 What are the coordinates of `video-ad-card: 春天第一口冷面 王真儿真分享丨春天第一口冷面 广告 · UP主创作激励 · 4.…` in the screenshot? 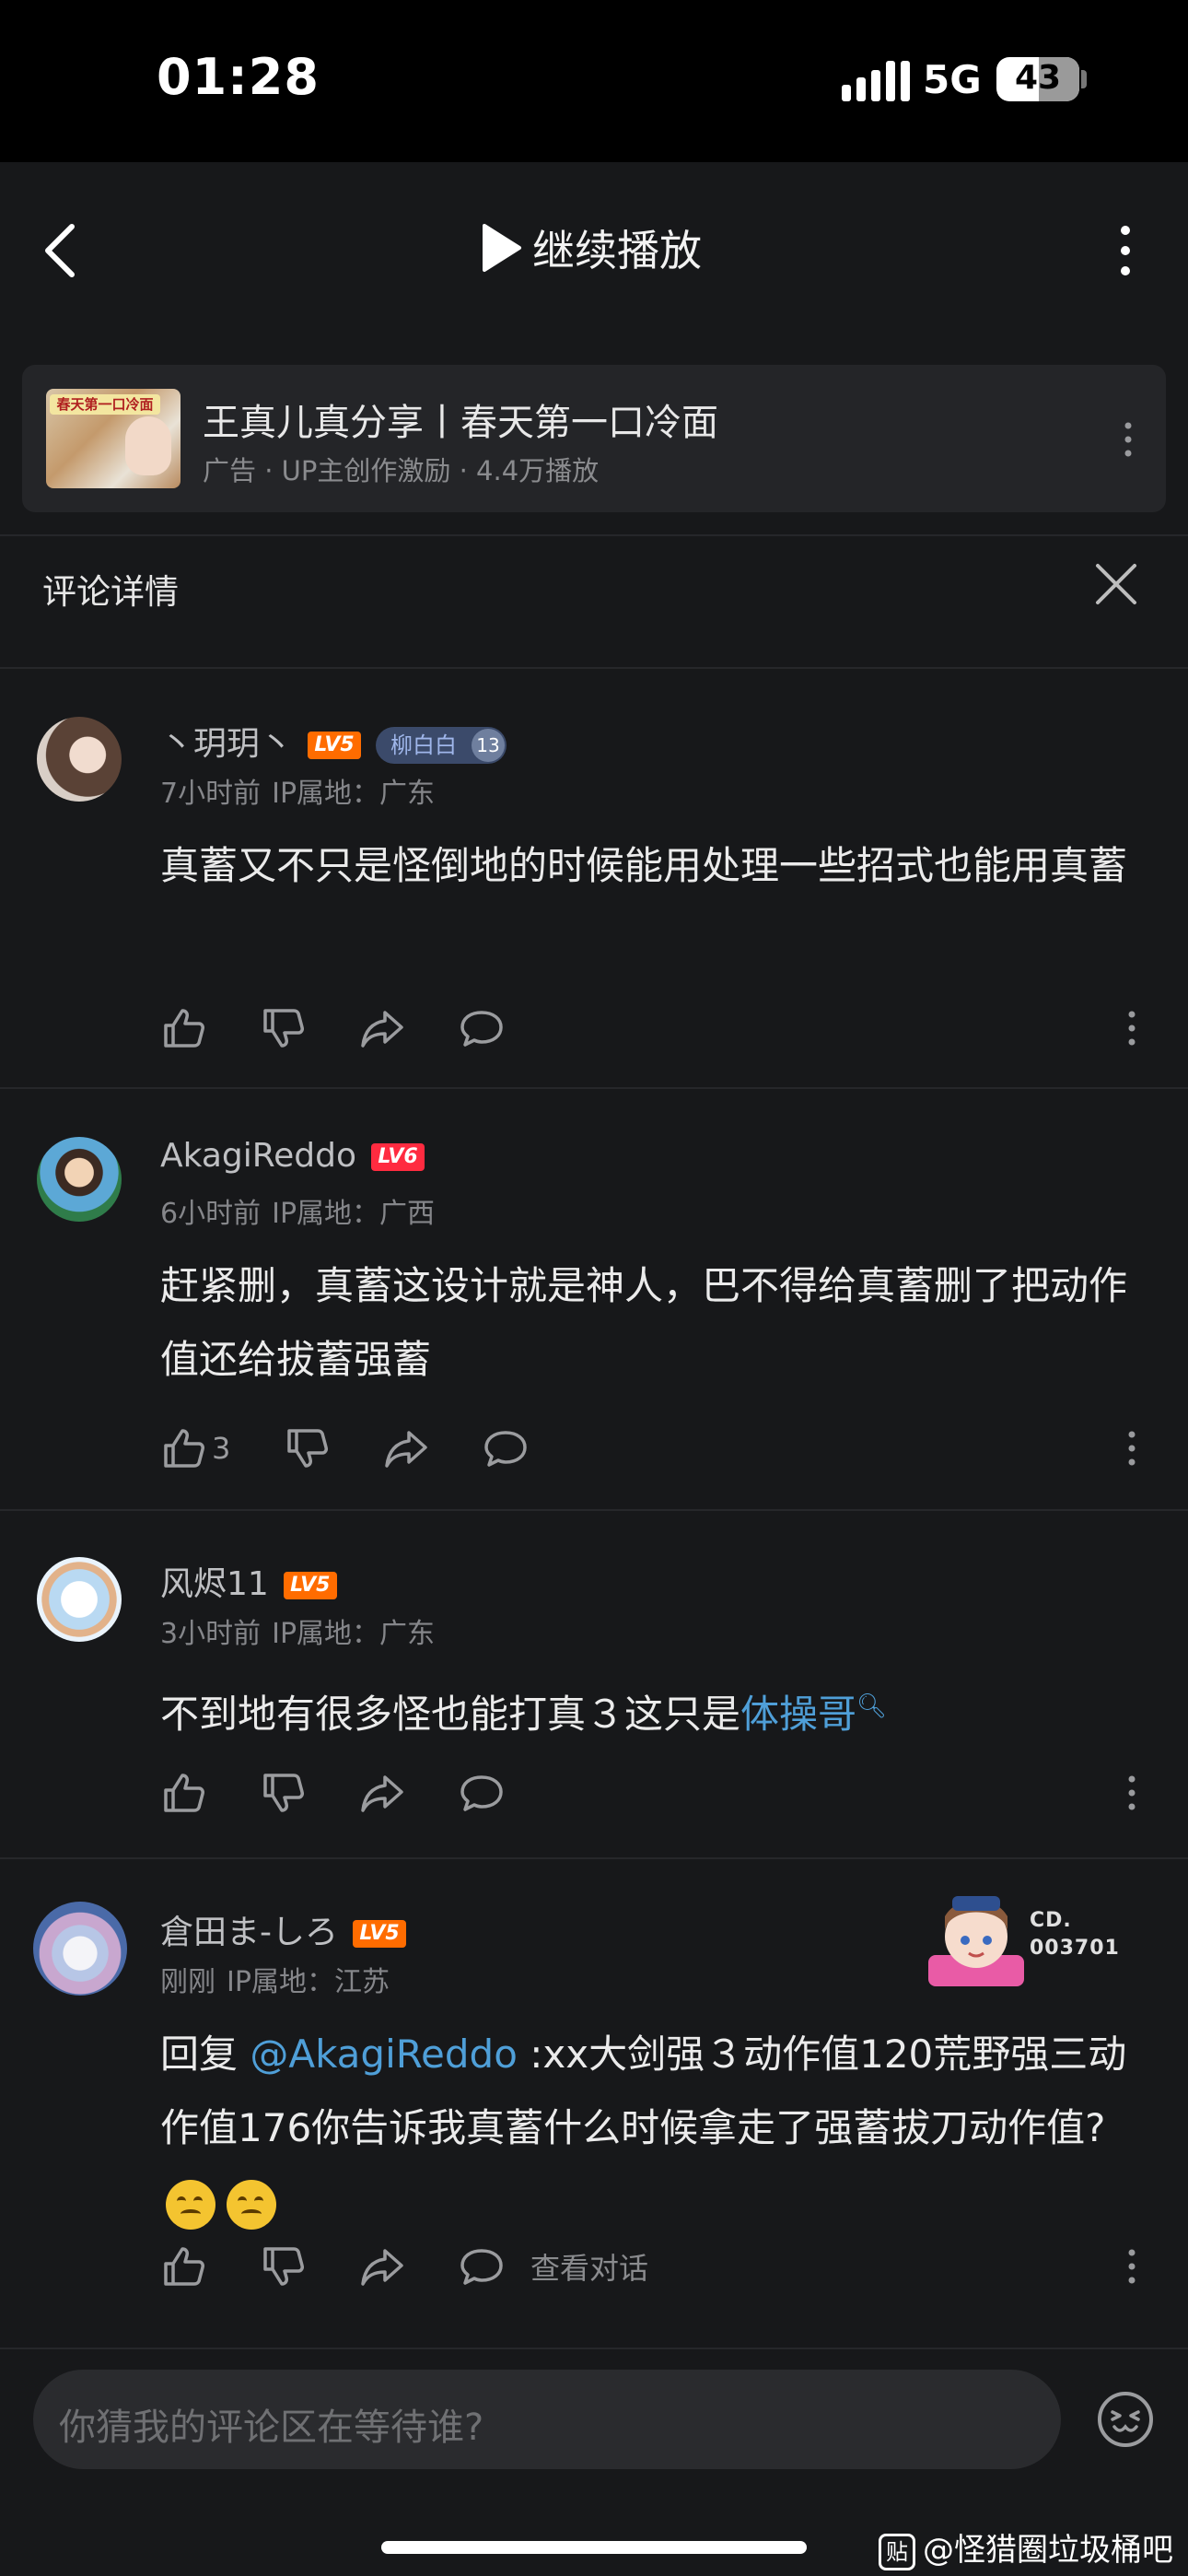 It's located at (594, 438).